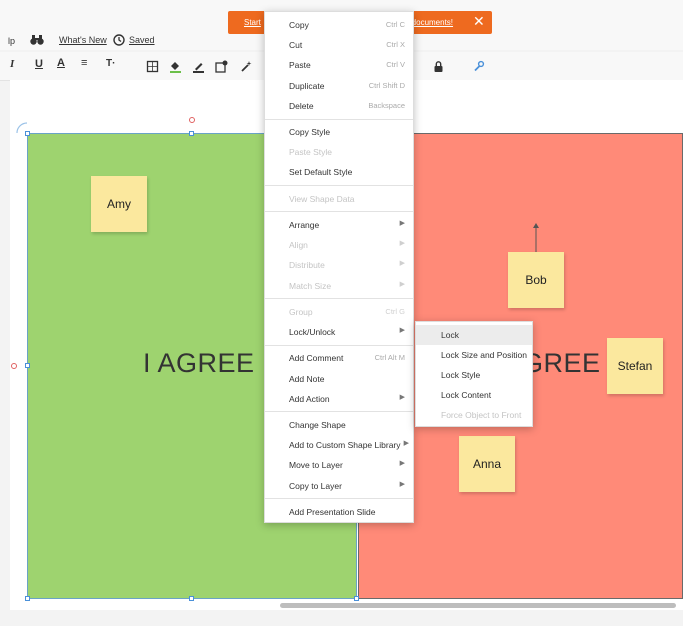 Image resolution: width=683 pixels, height=626 pixels. Describe the element at coordinates (487, 464) in the screenshot. I see `sticky-note-anna: Anna` at that location.